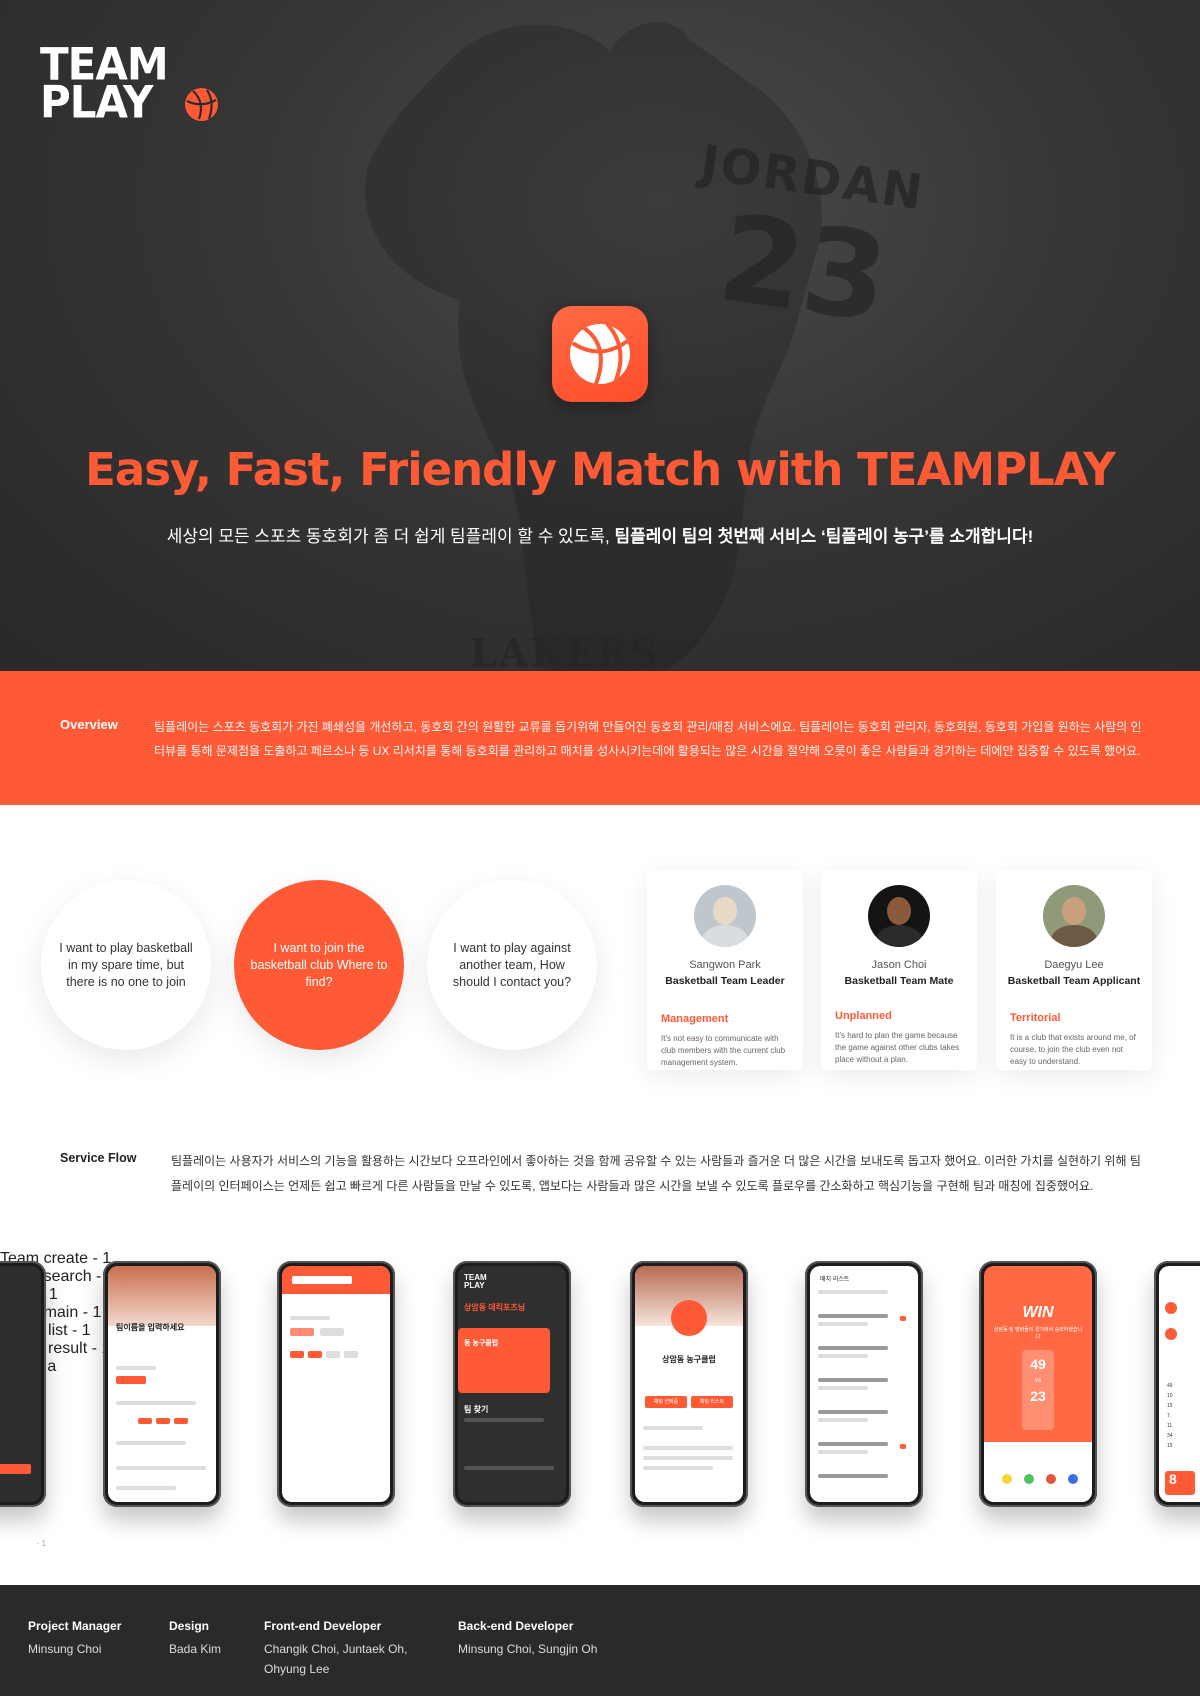  What do you see at coordinates (23, 1384) in the screenshot?
I see `phone-mockup: MY` at bounding box center [23, 1384].